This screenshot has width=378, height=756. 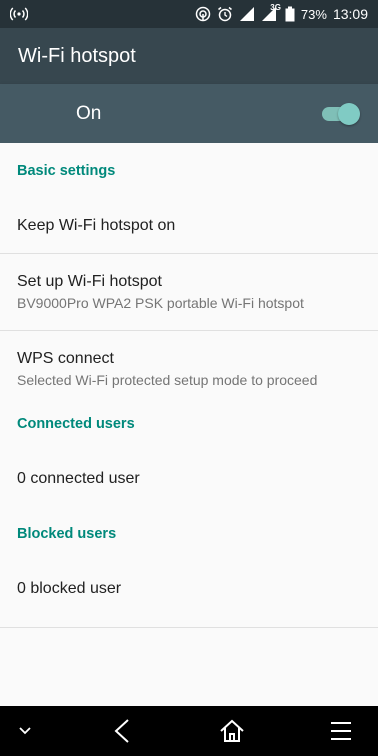 I want to click on home-icon, so click(x=232, y=731).